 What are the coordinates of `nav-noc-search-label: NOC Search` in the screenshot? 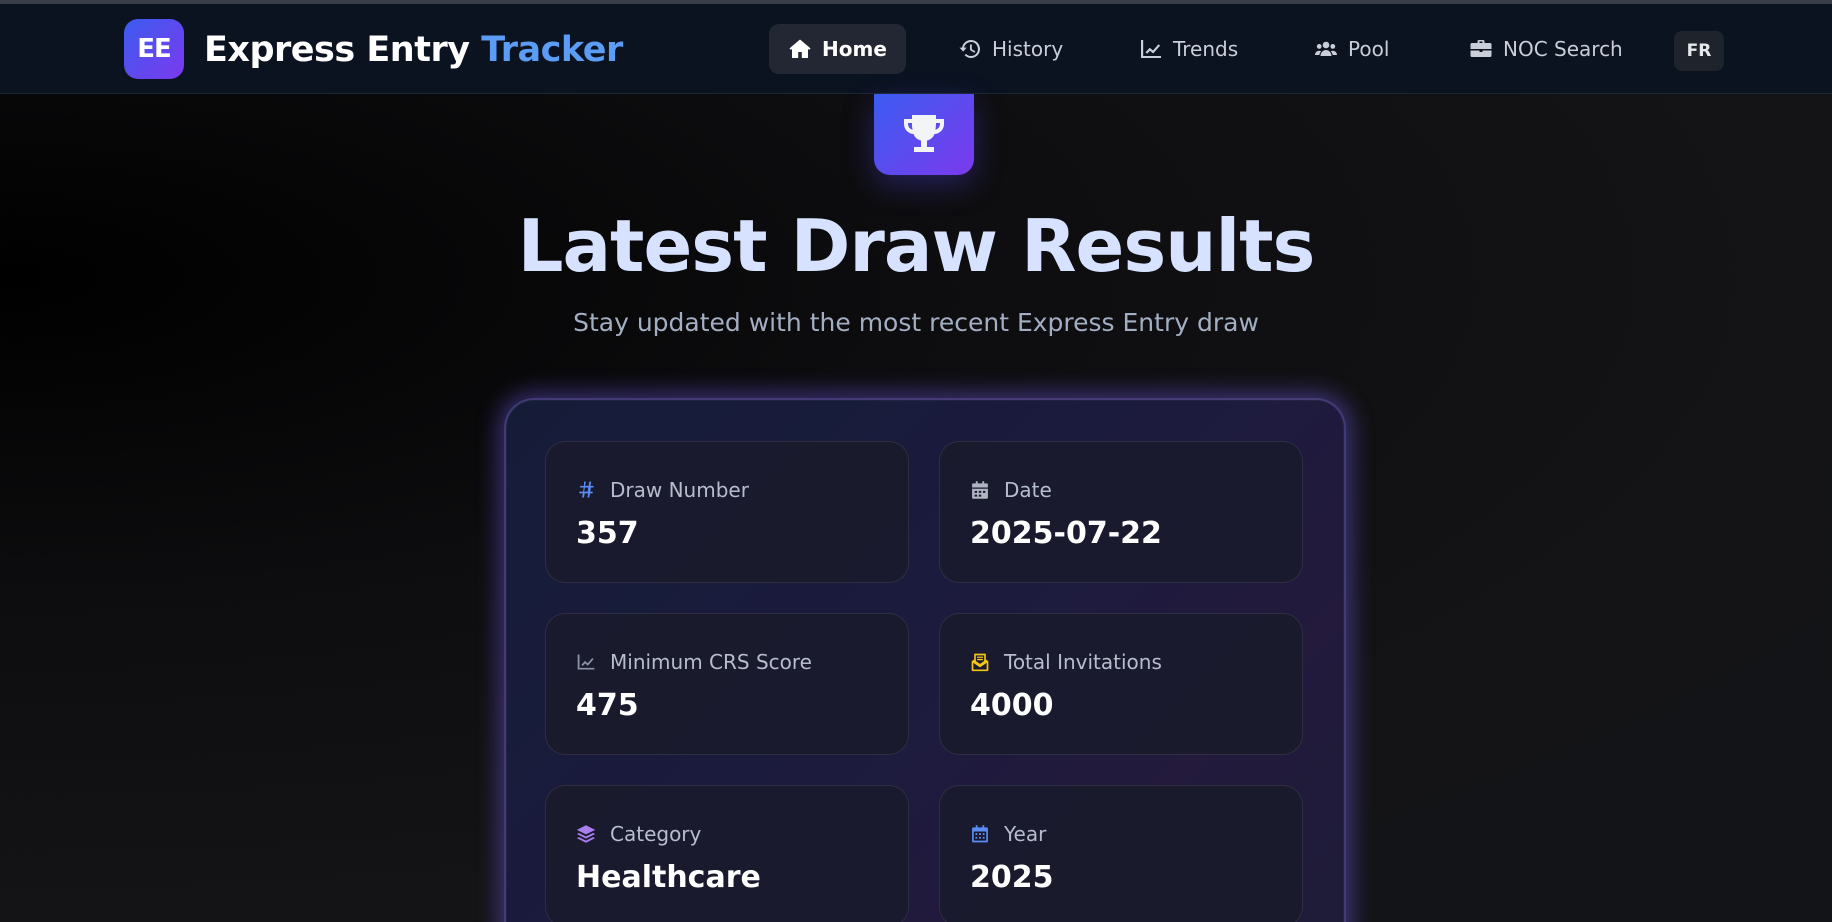 It's located at (1563, 49).